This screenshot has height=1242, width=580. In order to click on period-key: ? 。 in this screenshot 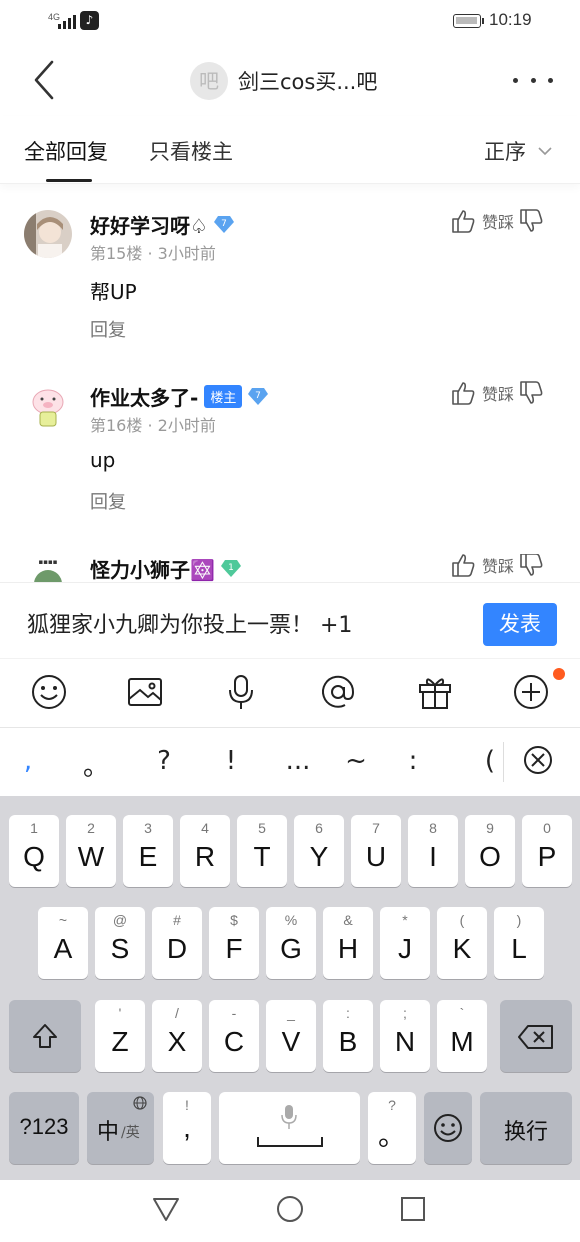, I will do `click(392, 1128)`.